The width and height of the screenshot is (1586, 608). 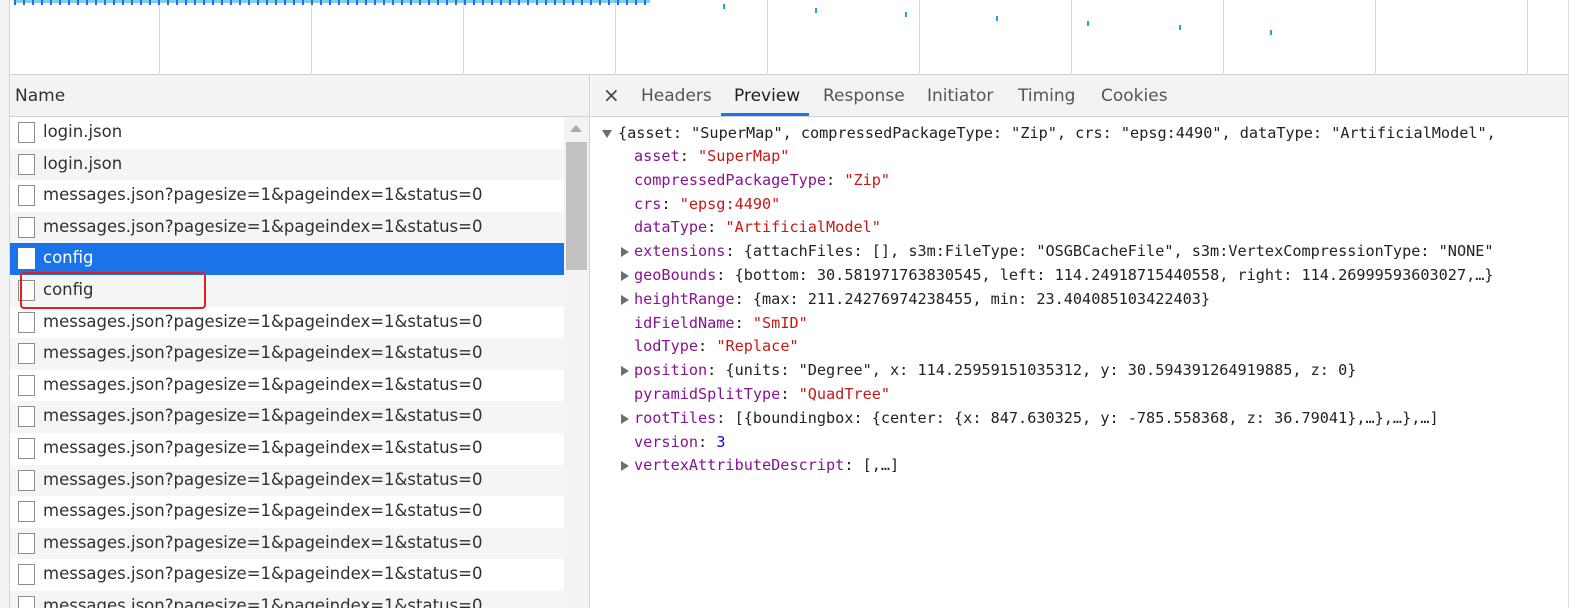 What do you see at coordinates (765, 114) in the screenshot?
I see `active-tab-indicator` at bounding box center [765, 114].